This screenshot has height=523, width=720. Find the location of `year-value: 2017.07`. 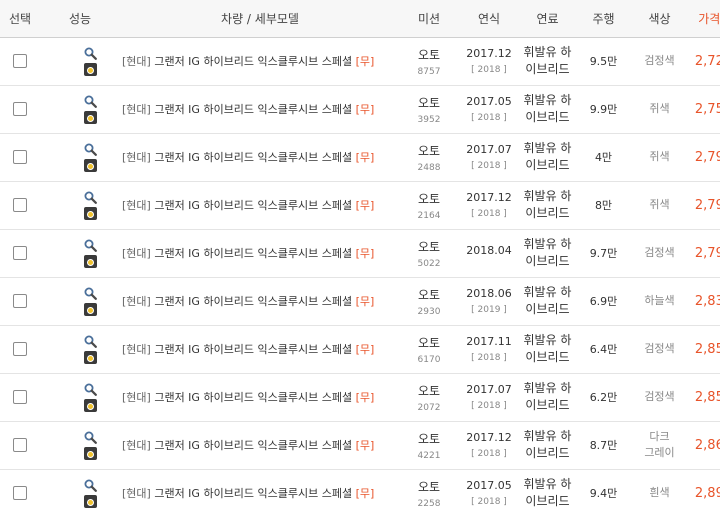

year-value: 2017.07 is located at coordinates (489, 389).